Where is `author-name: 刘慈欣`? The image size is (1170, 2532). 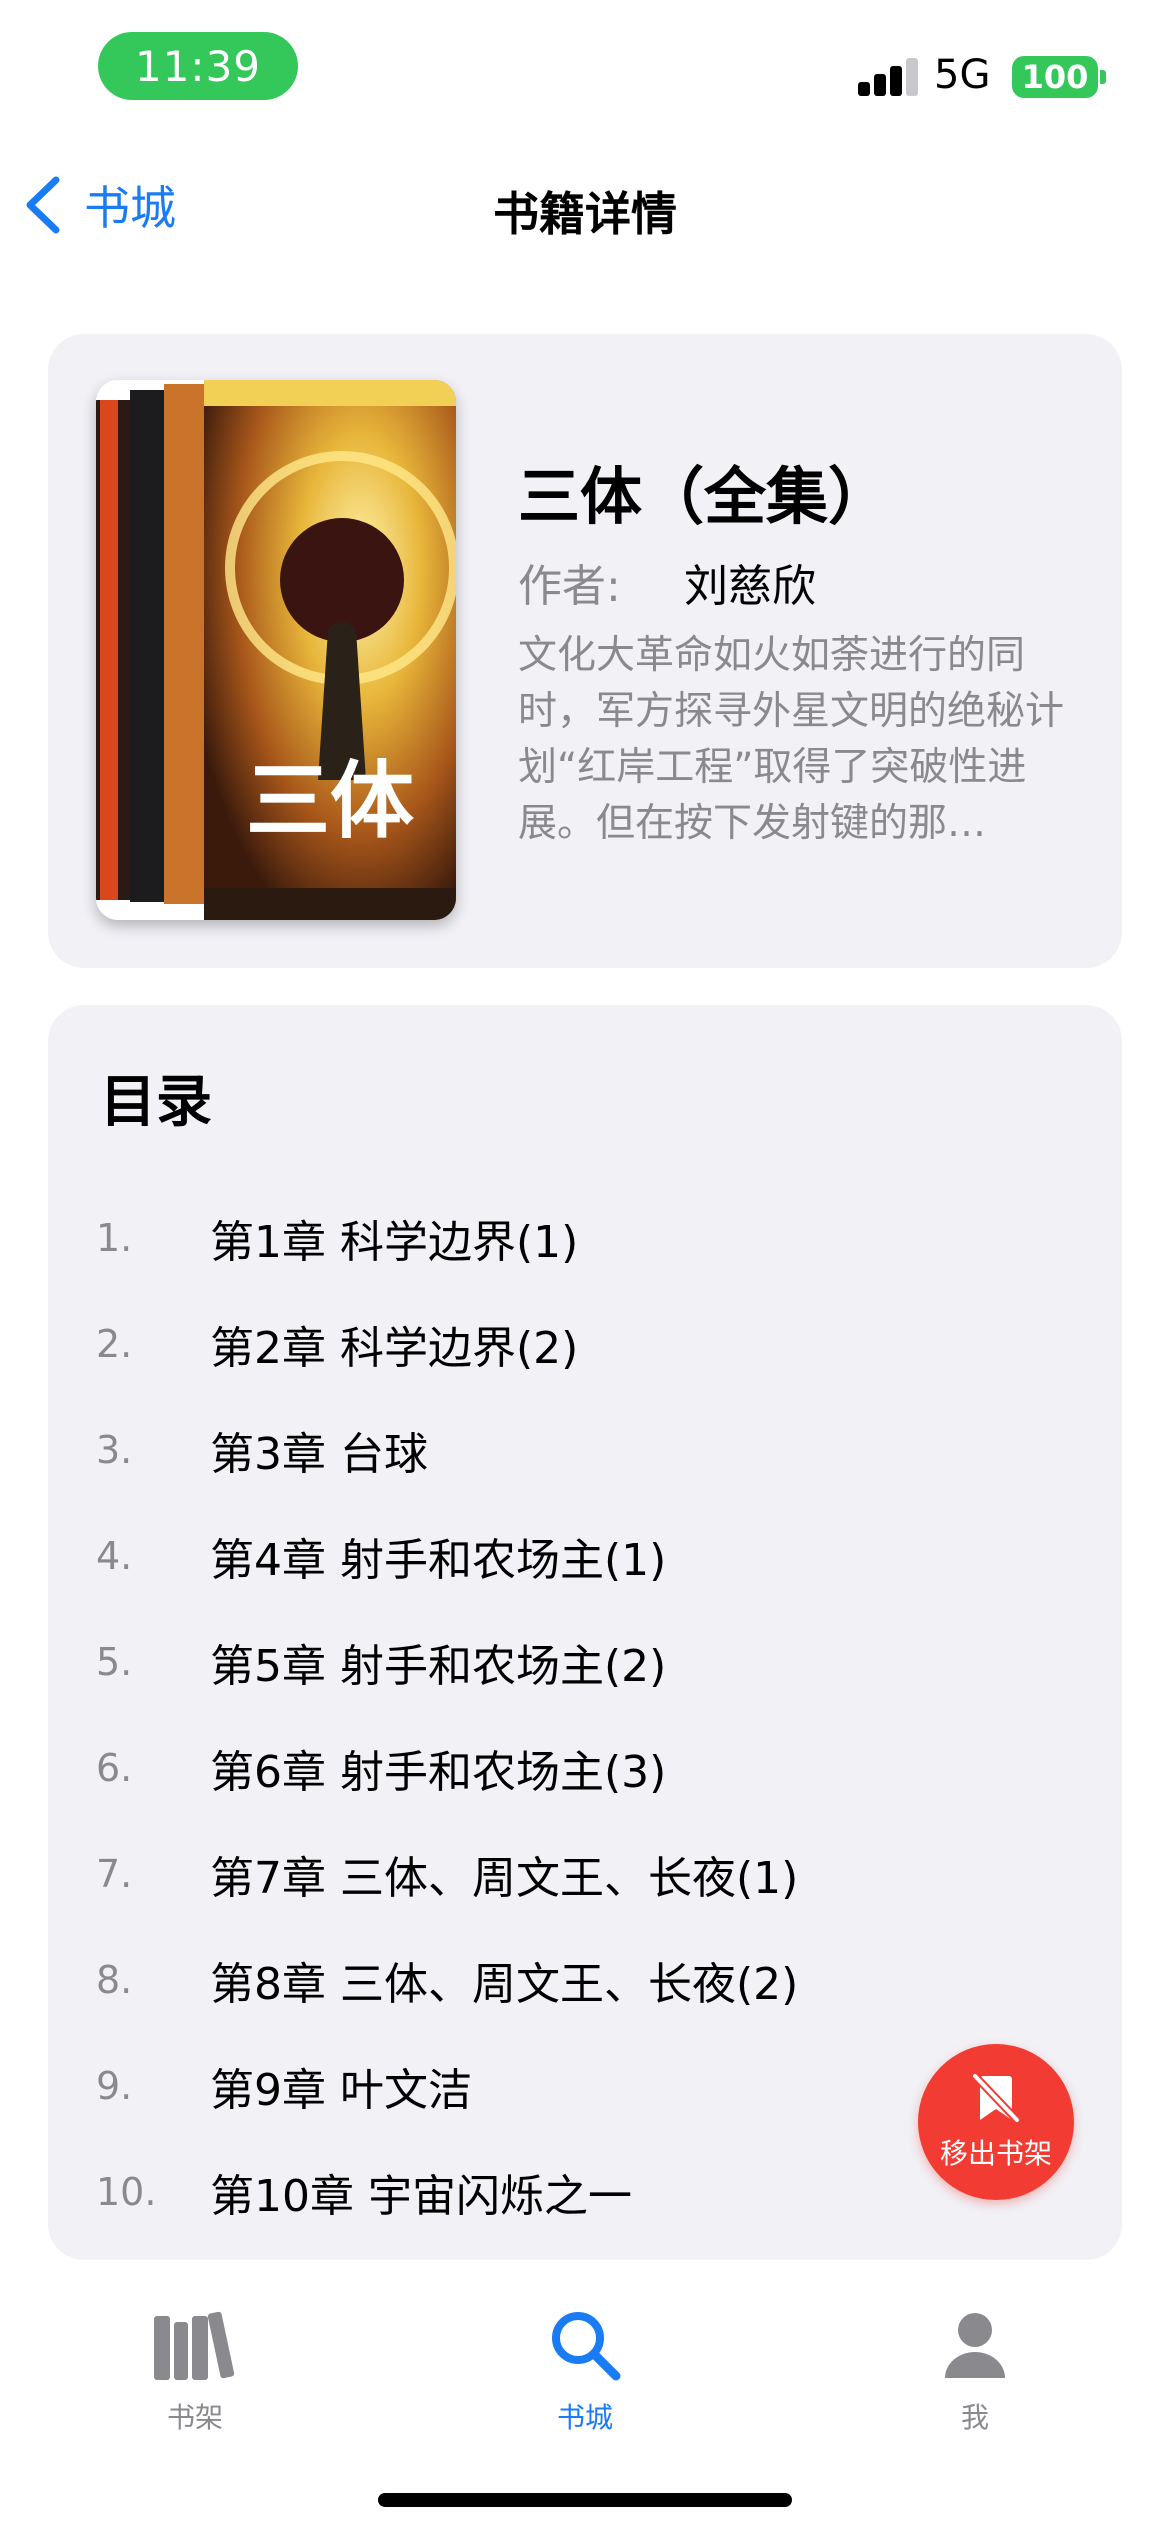 author-name: 刘慈欣 is located at coordinates (750, 586).